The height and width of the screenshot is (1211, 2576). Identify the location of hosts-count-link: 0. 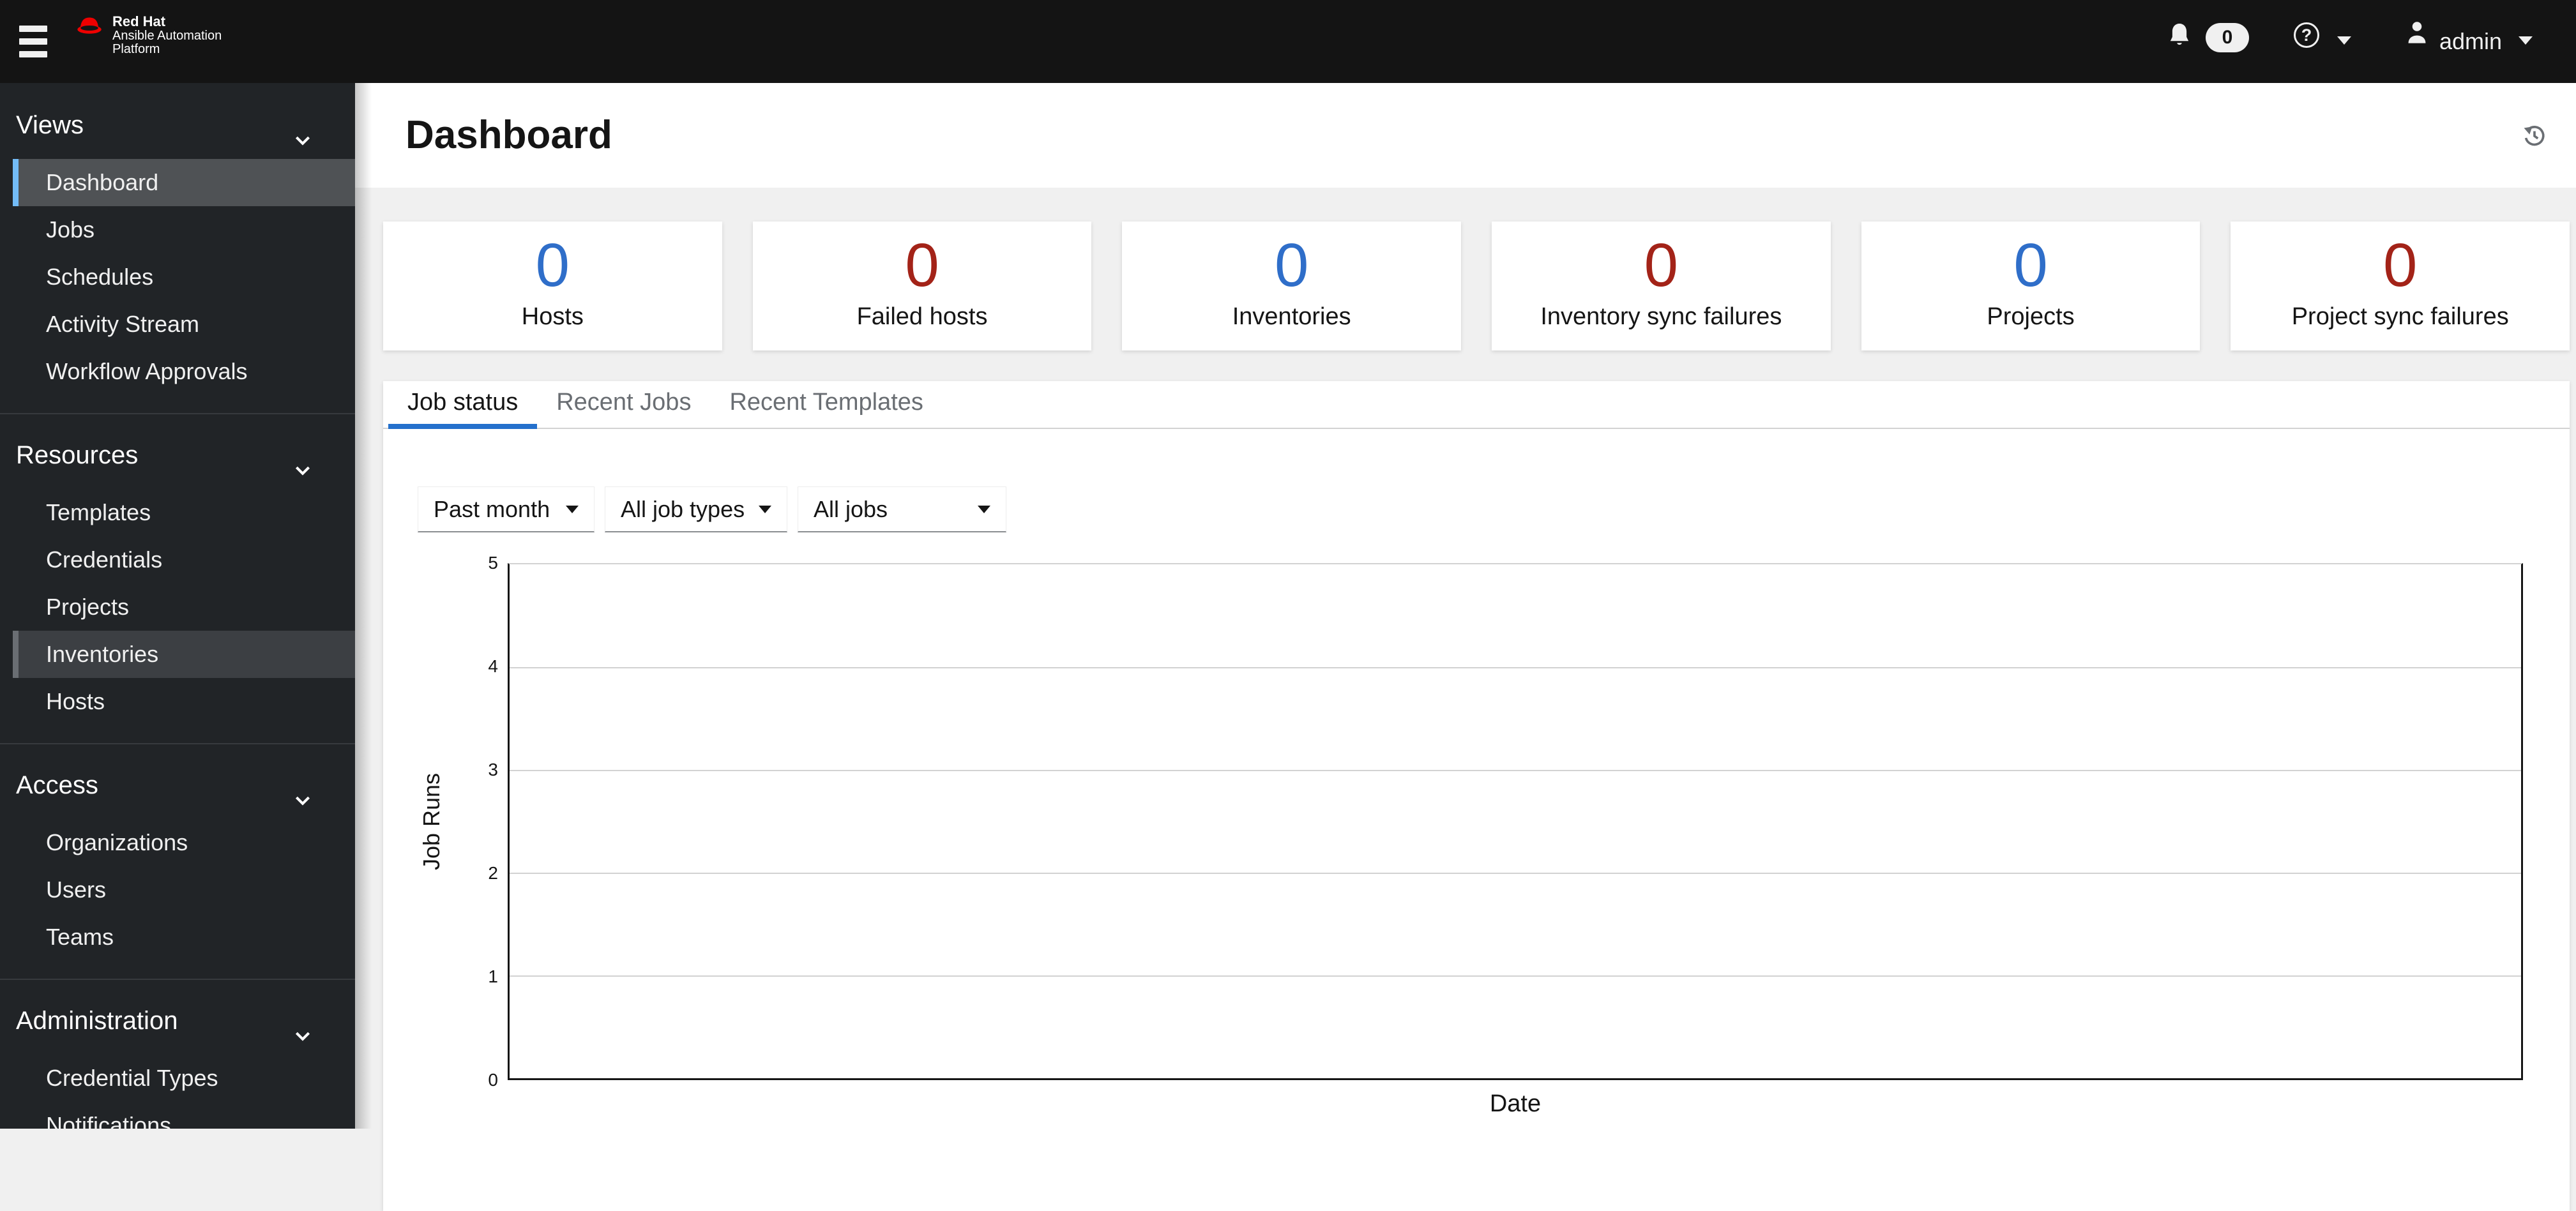
(553, 265).